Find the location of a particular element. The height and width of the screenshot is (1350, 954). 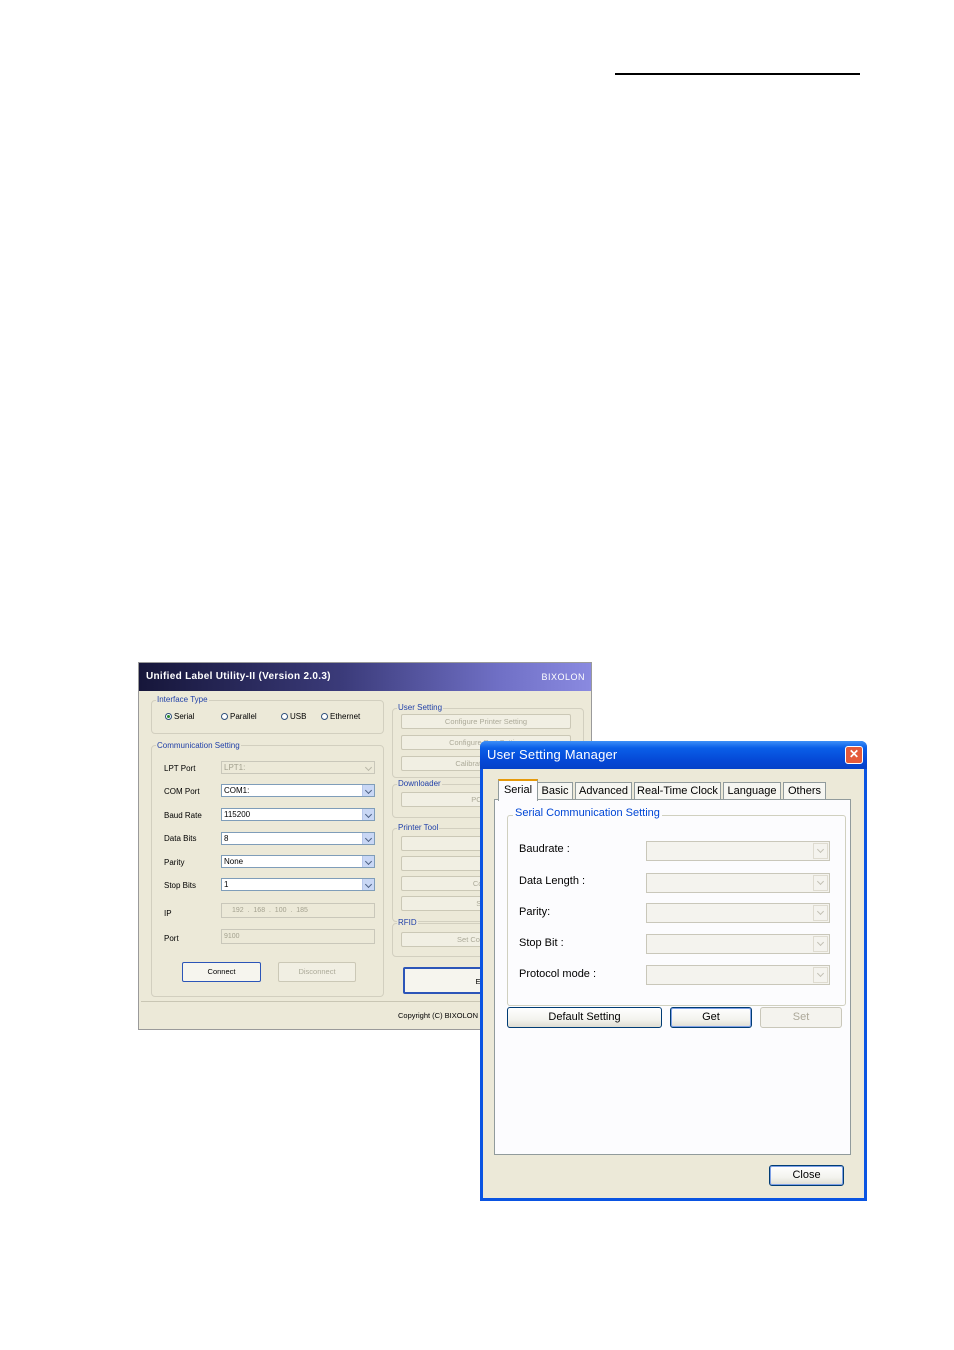

lpt-port-select: LPT1: is located at coordinates (298, 767).